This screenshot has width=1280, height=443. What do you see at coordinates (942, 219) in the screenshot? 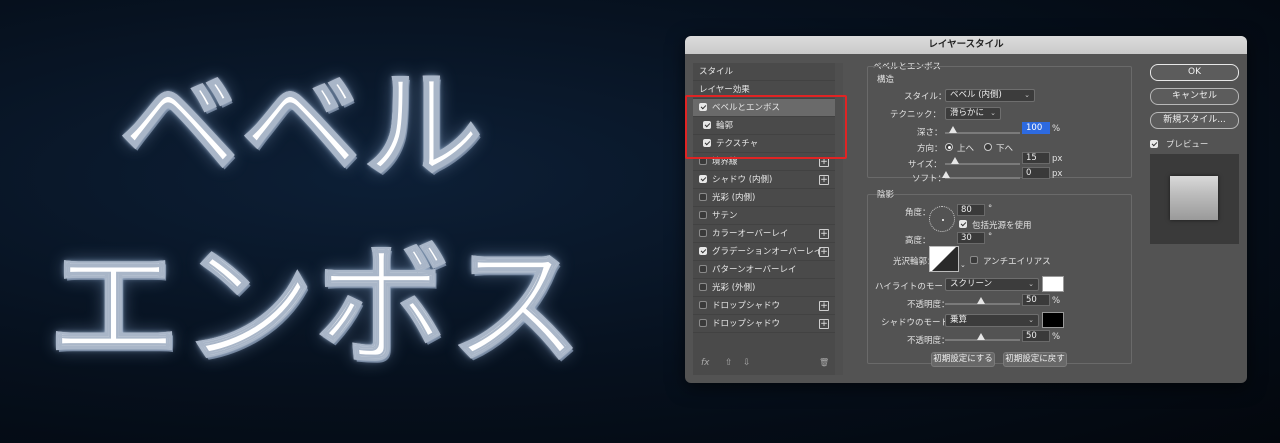
I see `angle-dial` at bounding box center [942, 219].